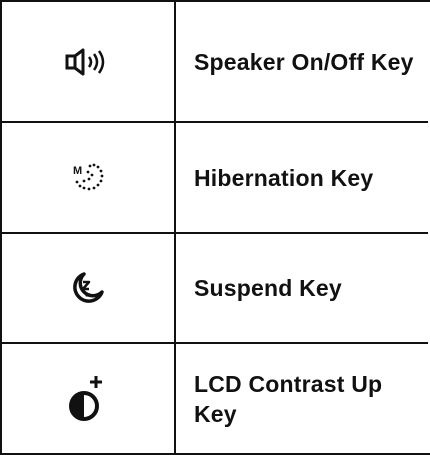 The height and width of the screenshot is (455, 430). Describe the element at coordinates (77, 171) in the screenshot. I see `hibernation-icon-letter: M` at that location.